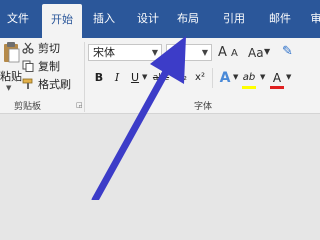 This screenshot has width=320, height=240. I want to click on highlight-button: ab, so click(249, 78).